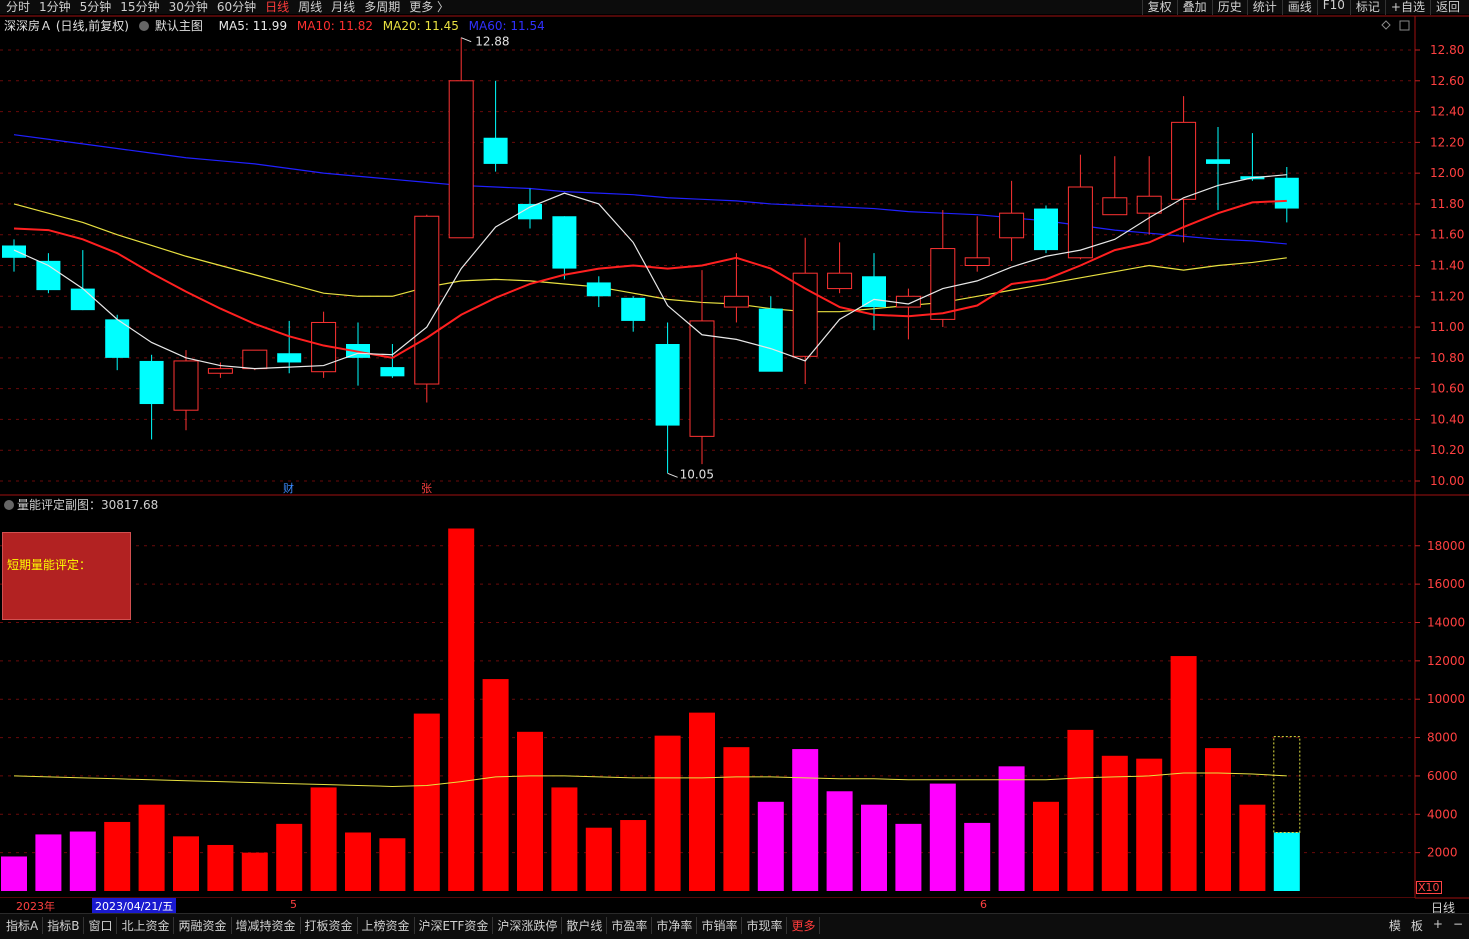 Image resolution: width=1469 pixels, height=939 pixels. I want to click on indicator-tab-15: 更多, so click(804, 925).